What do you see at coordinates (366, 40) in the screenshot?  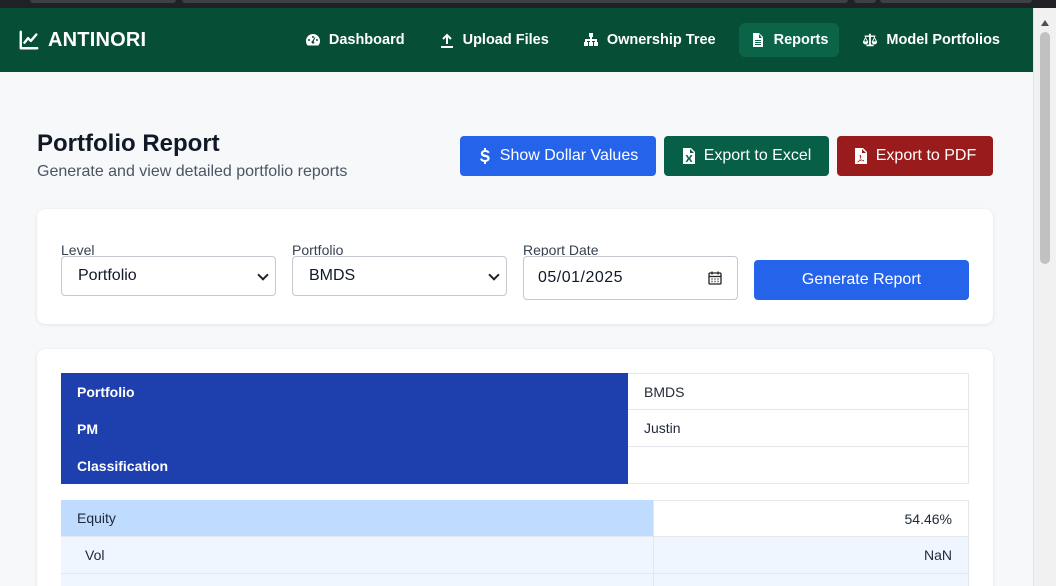 I see `nav-dashboard-label: Dashboard` at bounding box center [366, 40].